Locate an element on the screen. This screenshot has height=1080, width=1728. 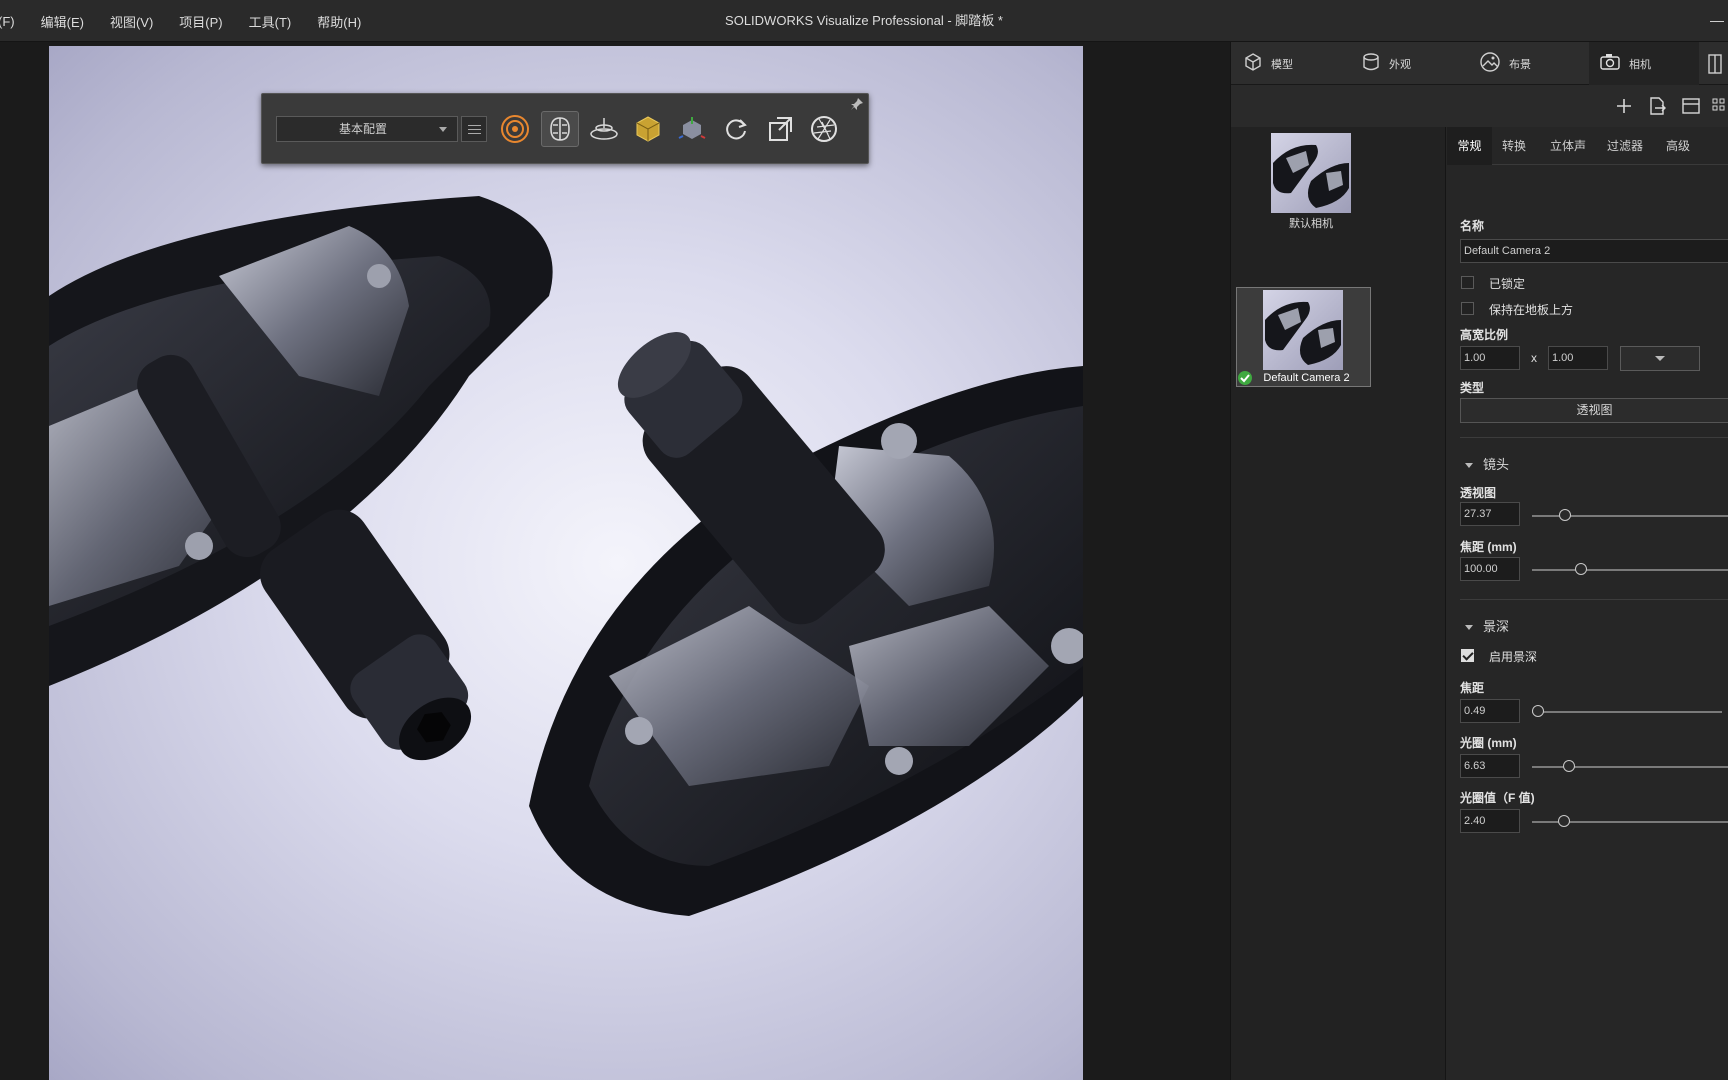
f-stop-slider-thumb is located at coordinates (1563, 821).